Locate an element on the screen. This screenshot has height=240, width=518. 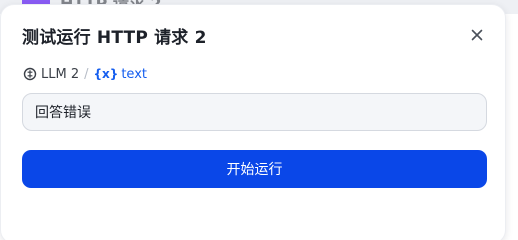
variable-reference: LLM 2 / {x} text is located at coordinates (85, 74).